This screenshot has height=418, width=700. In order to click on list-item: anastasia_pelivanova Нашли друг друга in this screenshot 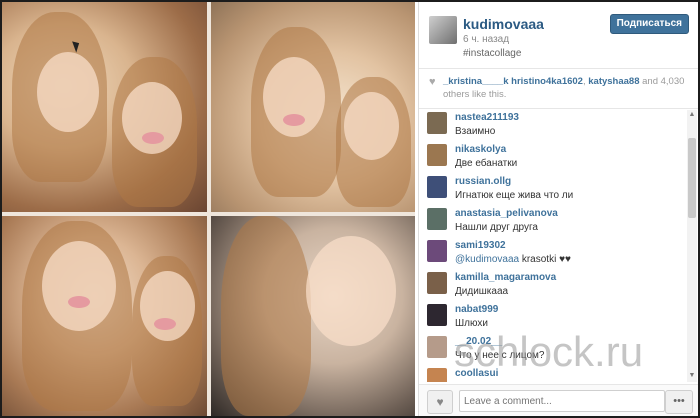, I will do `click(557, 222)`.